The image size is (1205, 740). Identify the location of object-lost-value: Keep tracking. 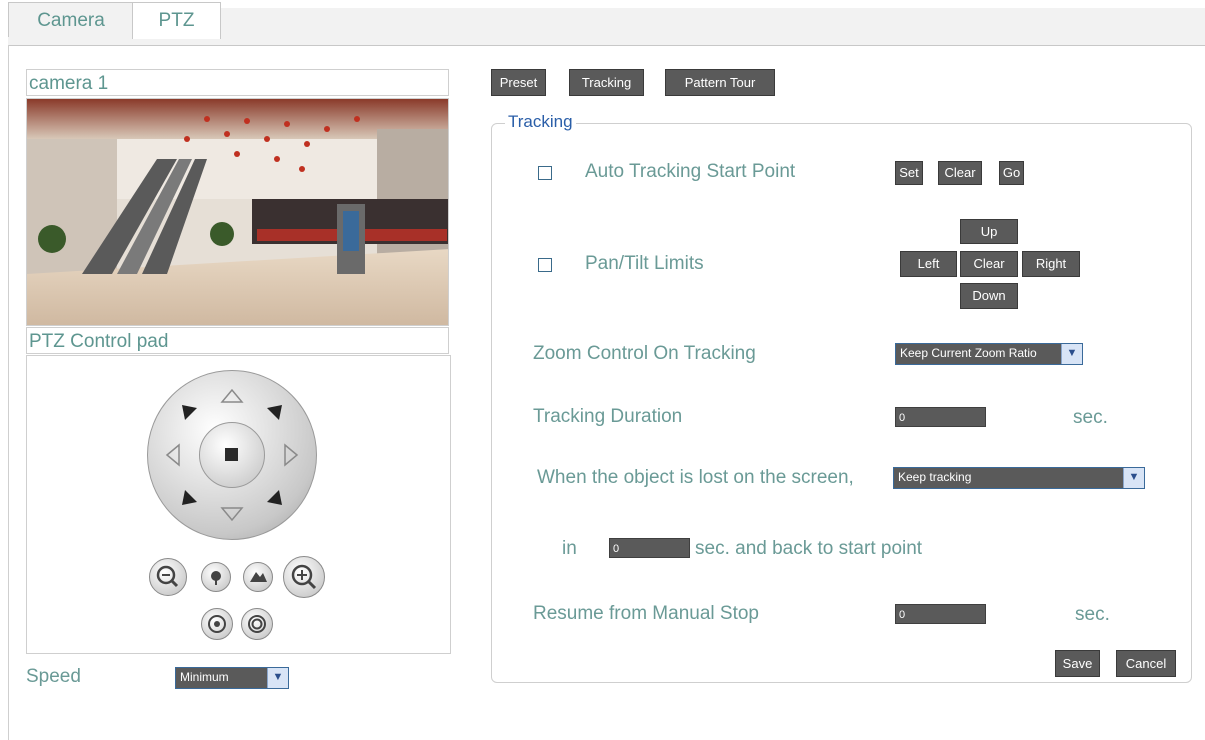
(1008, 478).